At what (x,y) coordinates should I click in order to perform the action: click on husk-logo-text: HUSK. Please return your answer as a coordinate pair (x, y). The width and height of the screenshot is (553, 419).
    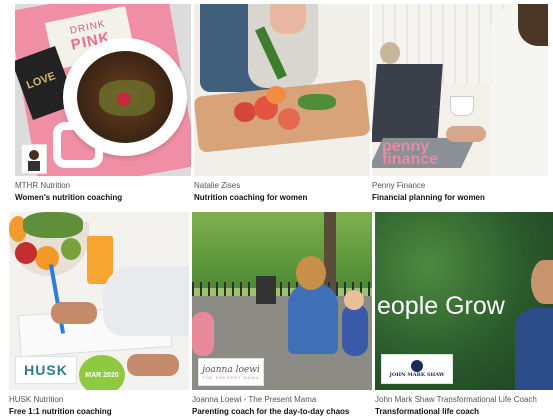
    Looking at the image, I should click on (46, 370).